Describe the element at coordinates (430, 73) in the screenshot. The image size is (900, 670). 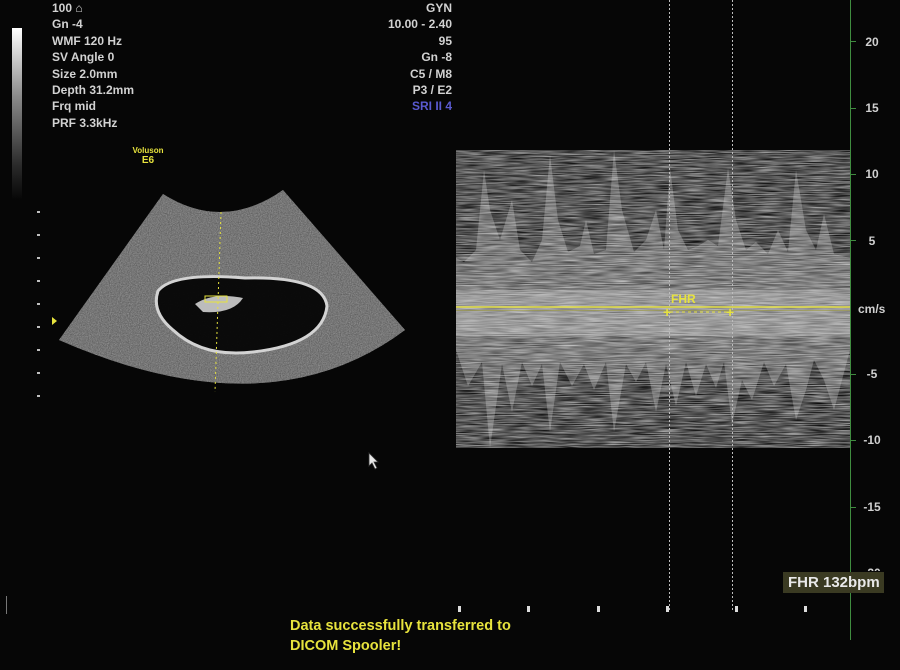
I see `param-c-m: C5 / M8` at that location.